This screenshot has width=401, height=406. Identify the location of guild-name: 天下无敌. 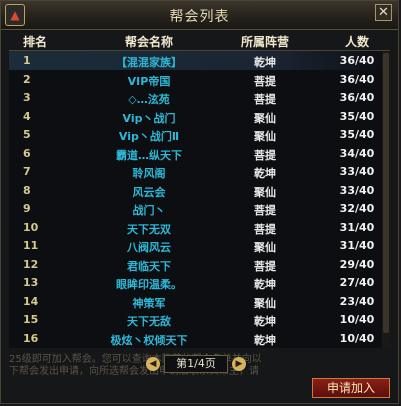
(149, 321).